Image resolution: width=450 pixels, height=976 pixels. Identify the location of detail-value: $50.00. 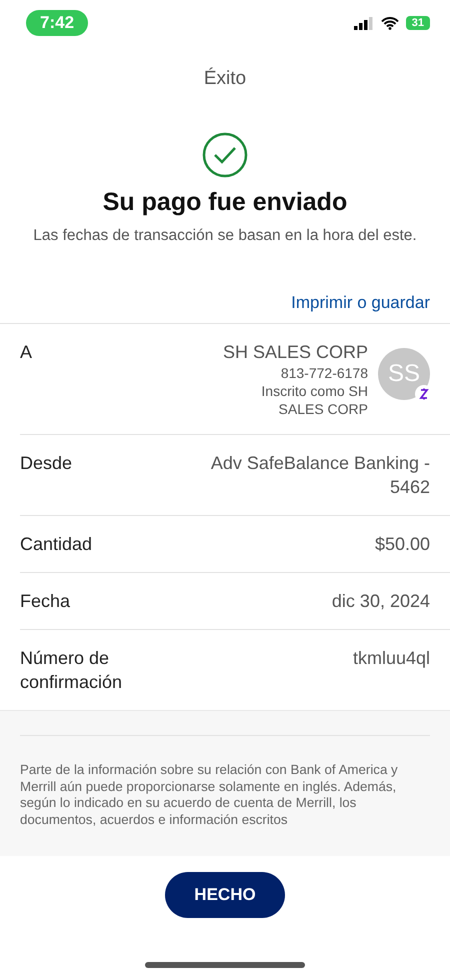
(402, 544).